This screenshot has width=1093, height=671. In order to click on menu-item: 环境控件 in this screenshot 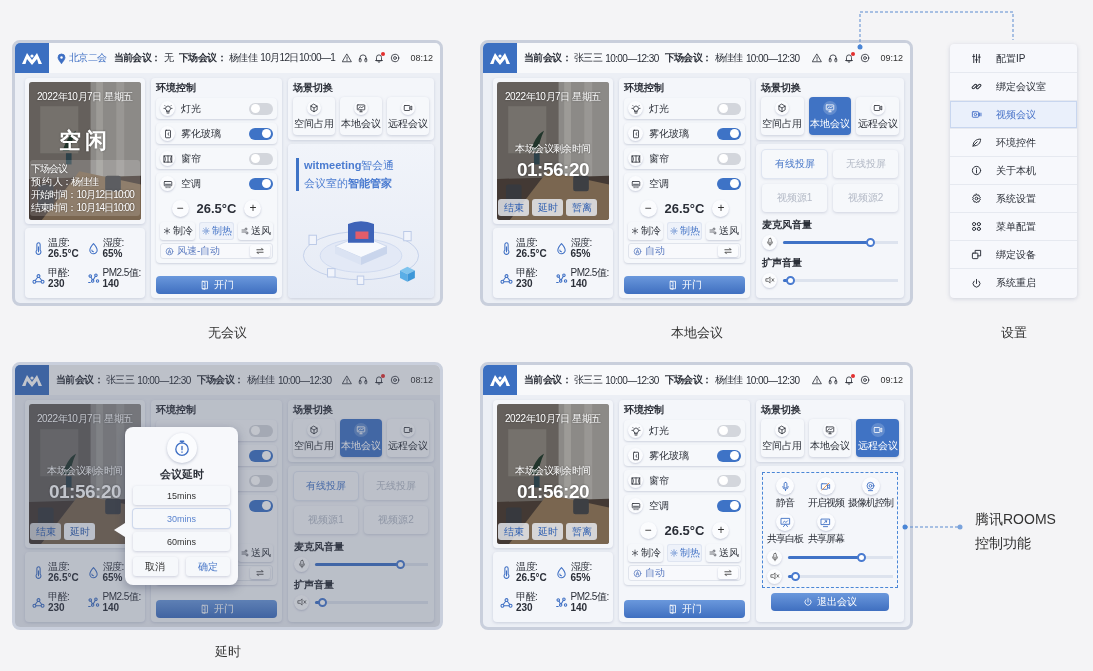, I will do `click(1013, 143)`.